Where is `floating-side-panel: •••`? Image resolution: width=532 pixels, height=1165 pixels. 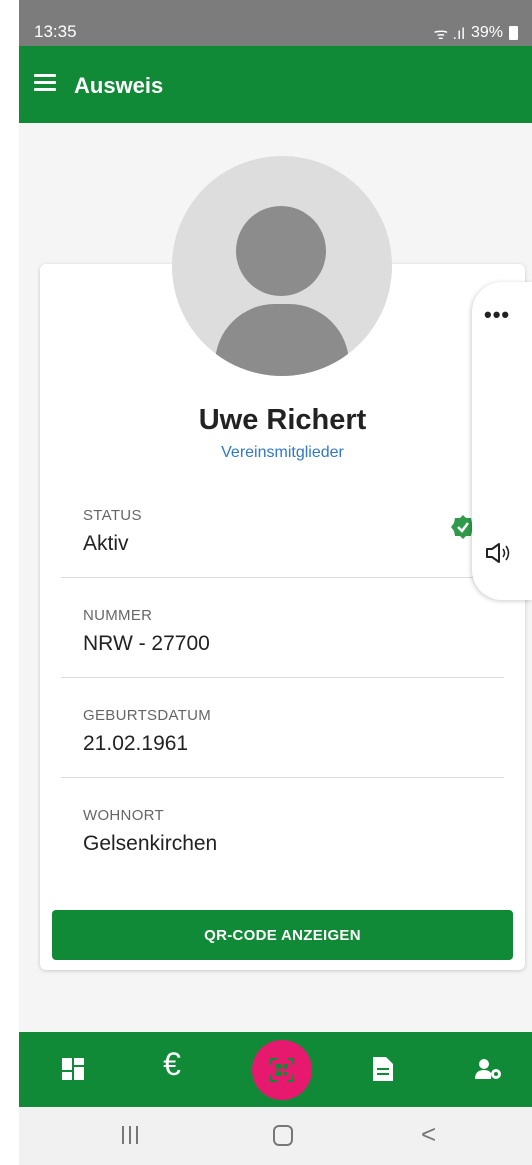
floating-side-panel: ••• is located at coordinates (502, 441).